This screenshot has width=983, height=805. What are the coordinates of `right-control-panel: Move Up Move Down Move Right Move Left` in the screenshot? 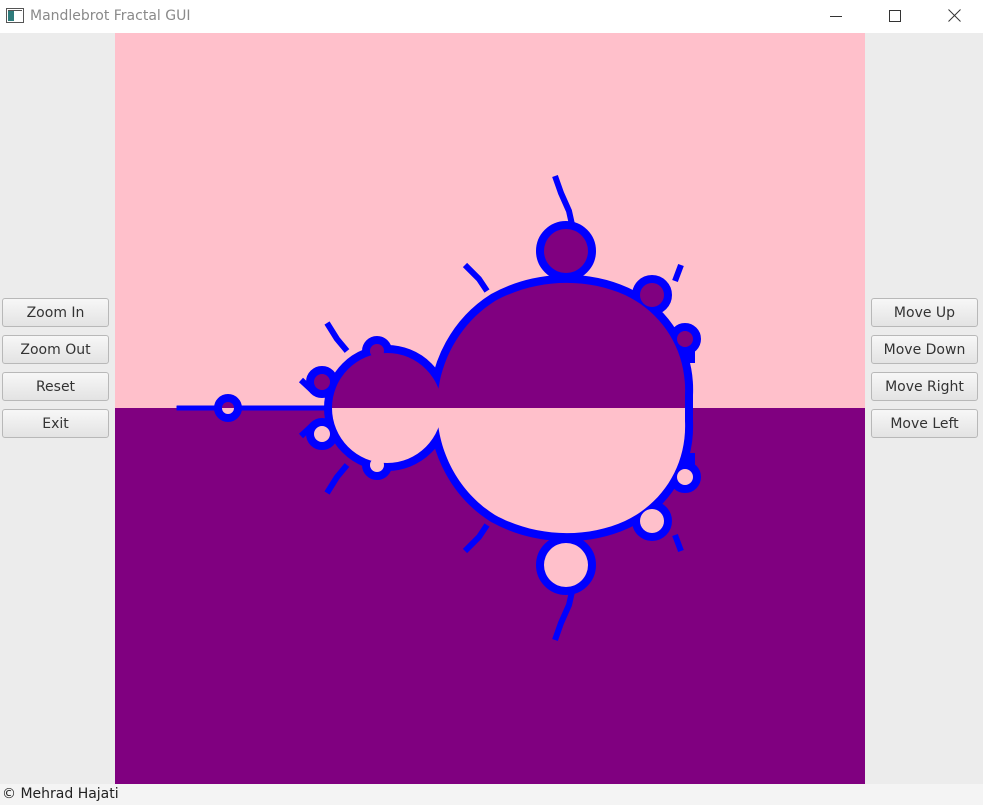 It's located at (924, 408).